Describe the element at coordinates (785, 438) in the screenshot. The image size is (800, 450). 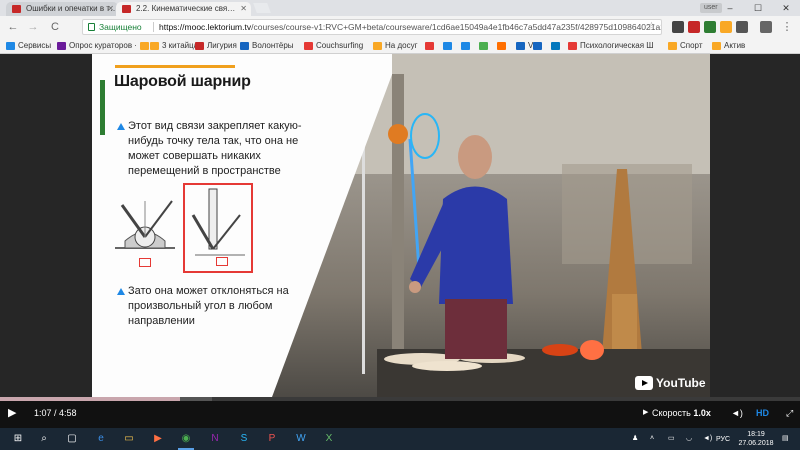
I see `notifications-icon: ▤` at that location.